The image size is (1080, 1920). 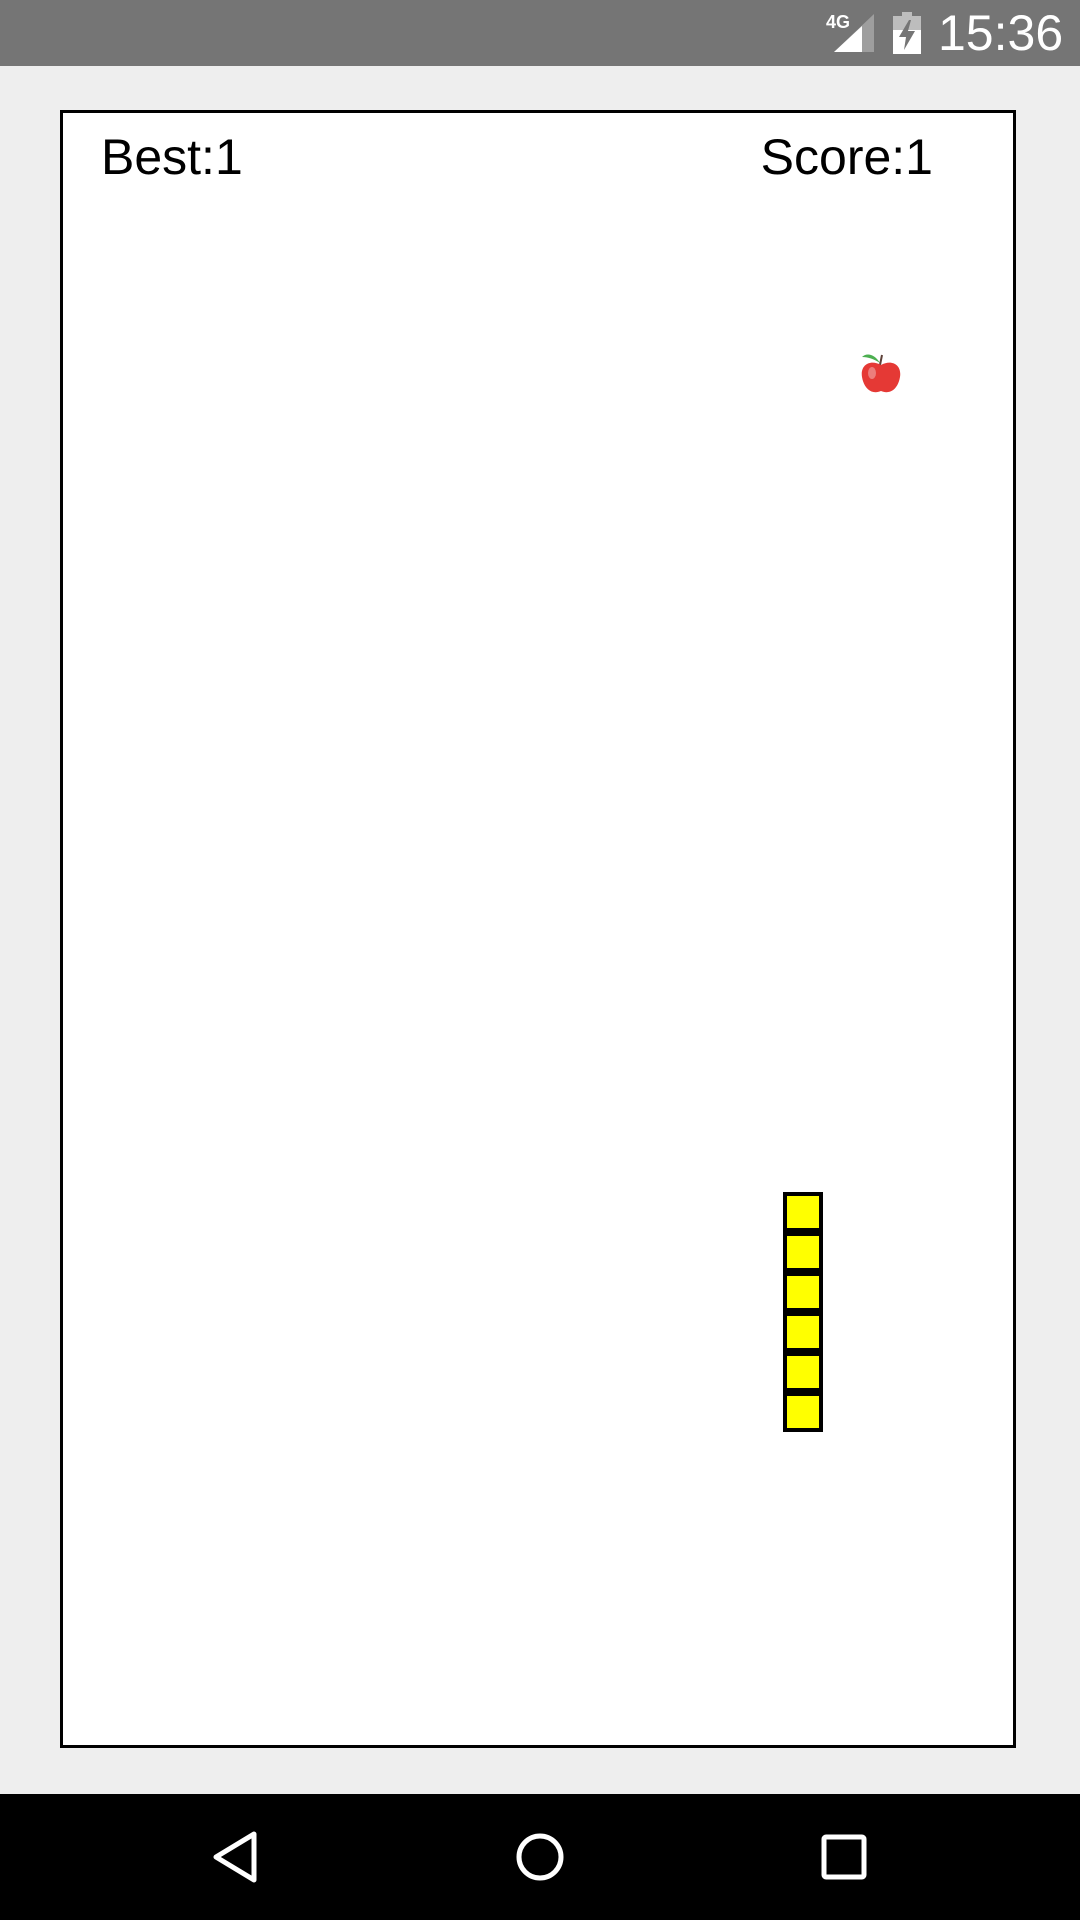 I want to click on snake-tail, so click(x=803, y=1412).